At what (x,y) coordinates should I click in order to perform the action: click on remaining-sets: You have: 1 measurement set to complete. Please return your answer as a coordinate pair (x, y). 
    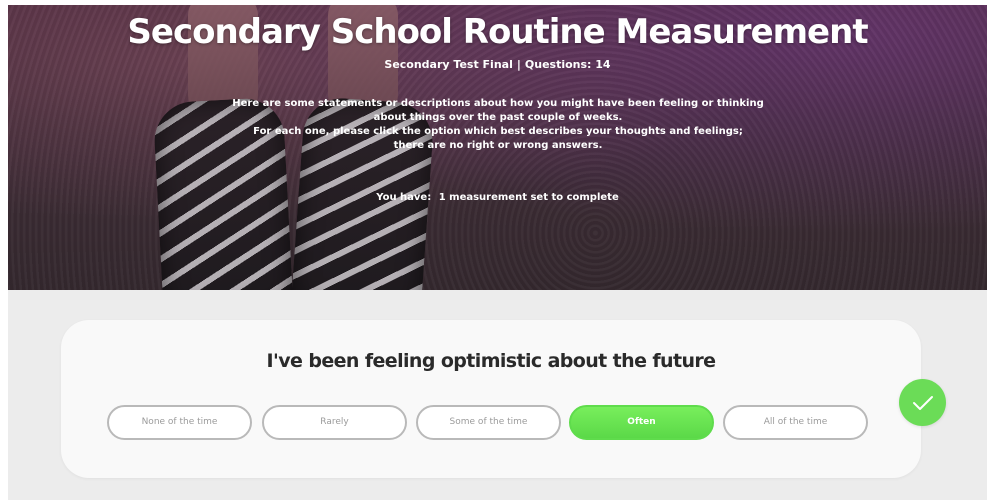
    Looking at the image, I should click on (497, 198).